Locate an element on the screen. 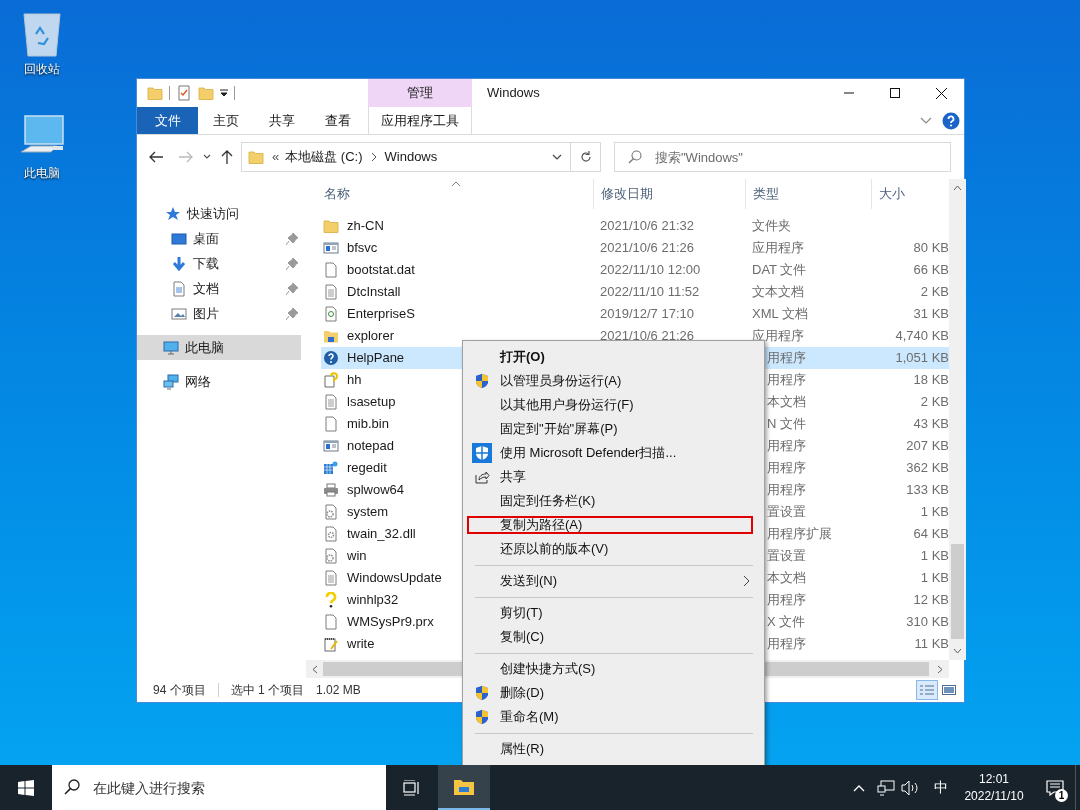 This screenshot has height=810, width=1080. modified-date: 2019/12/7 17:10 is located at coordinates (647, 314).